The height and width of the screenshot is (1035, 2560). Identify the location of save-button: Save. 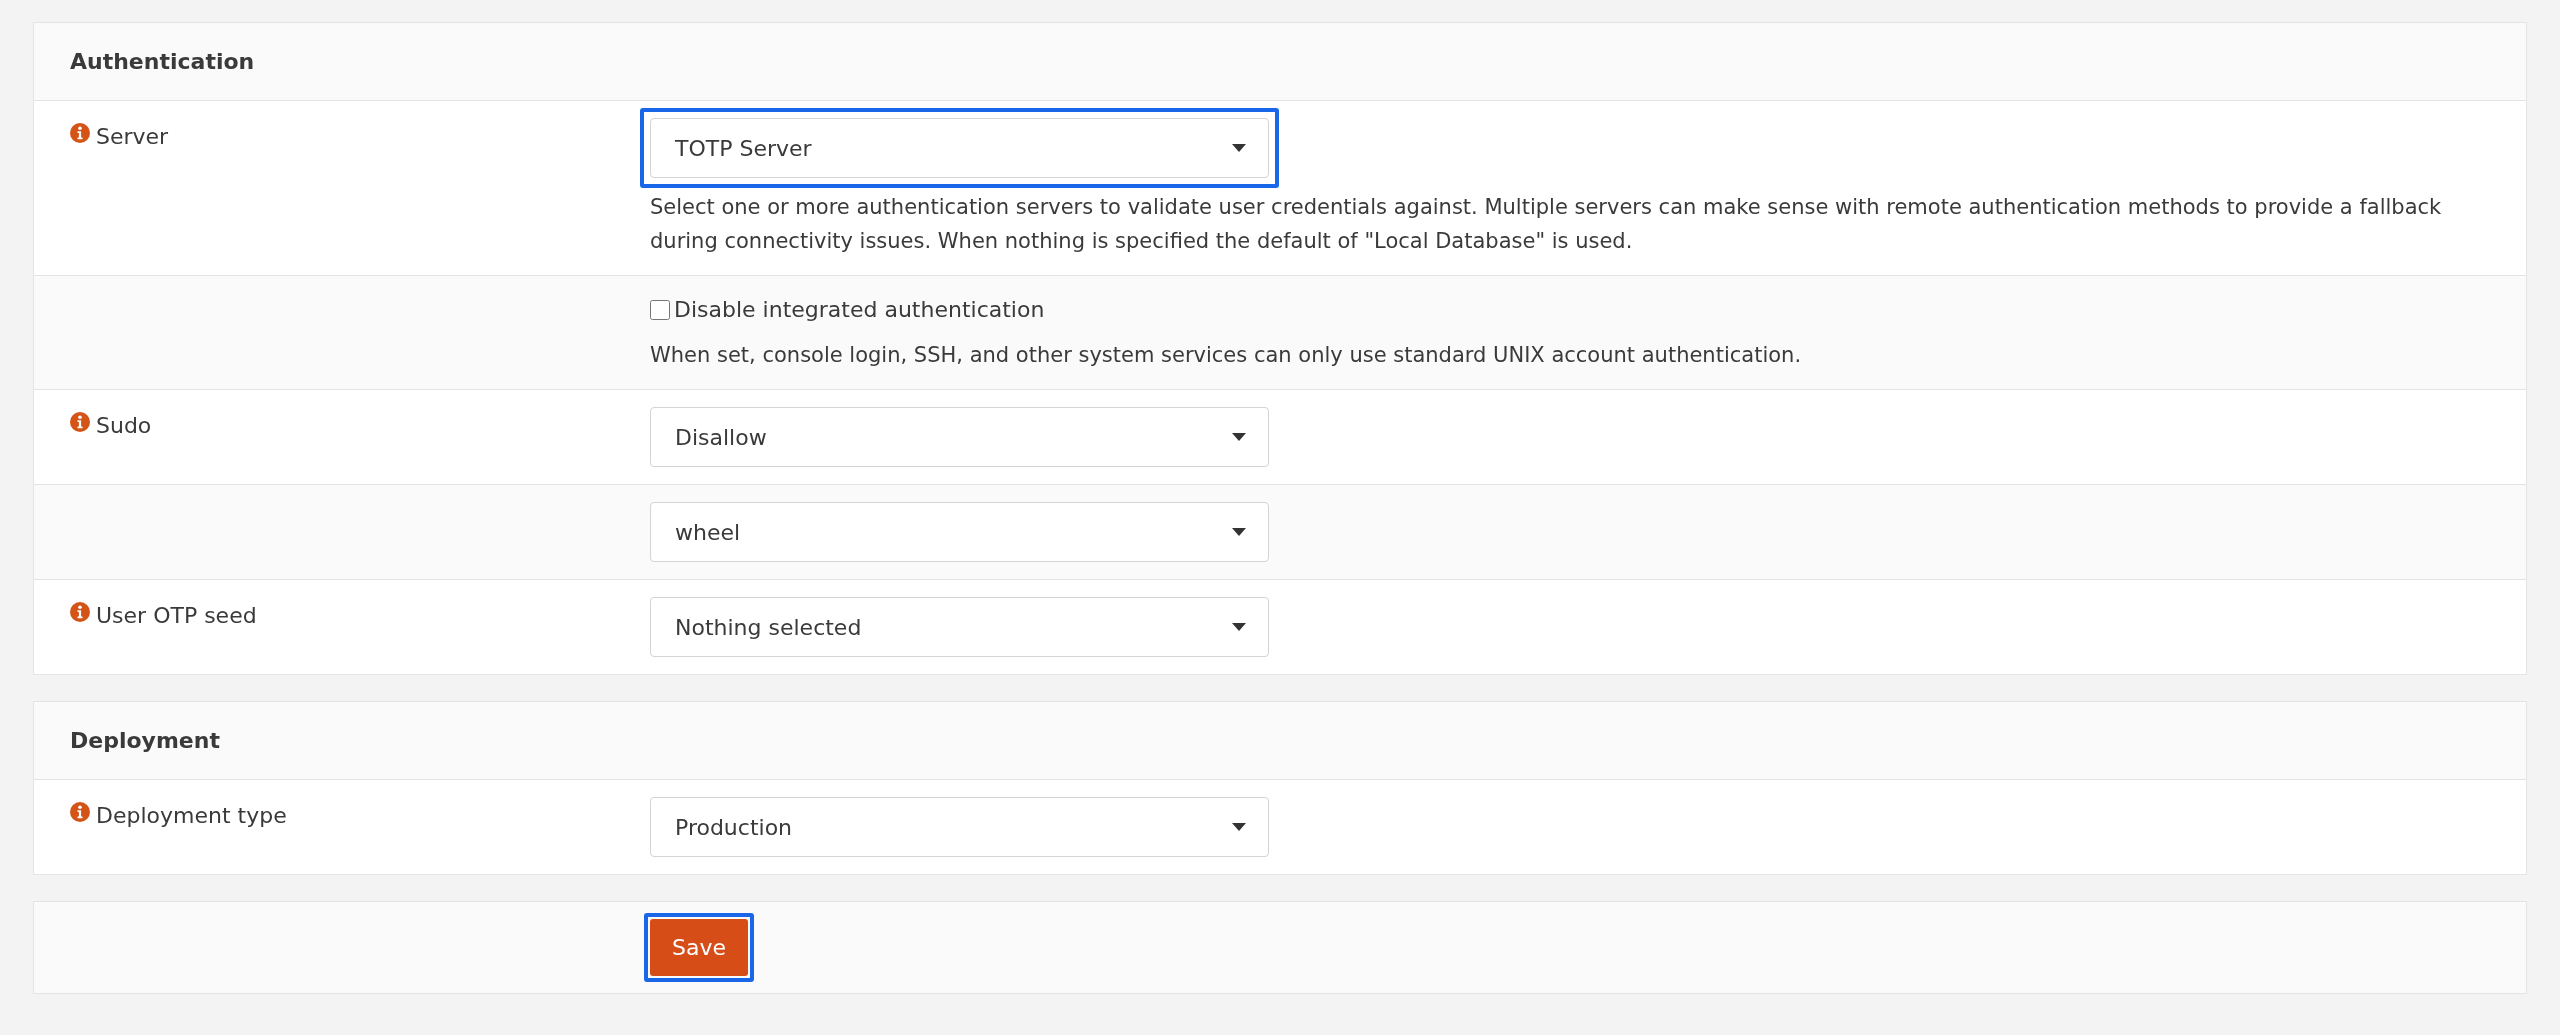
(699, 947).